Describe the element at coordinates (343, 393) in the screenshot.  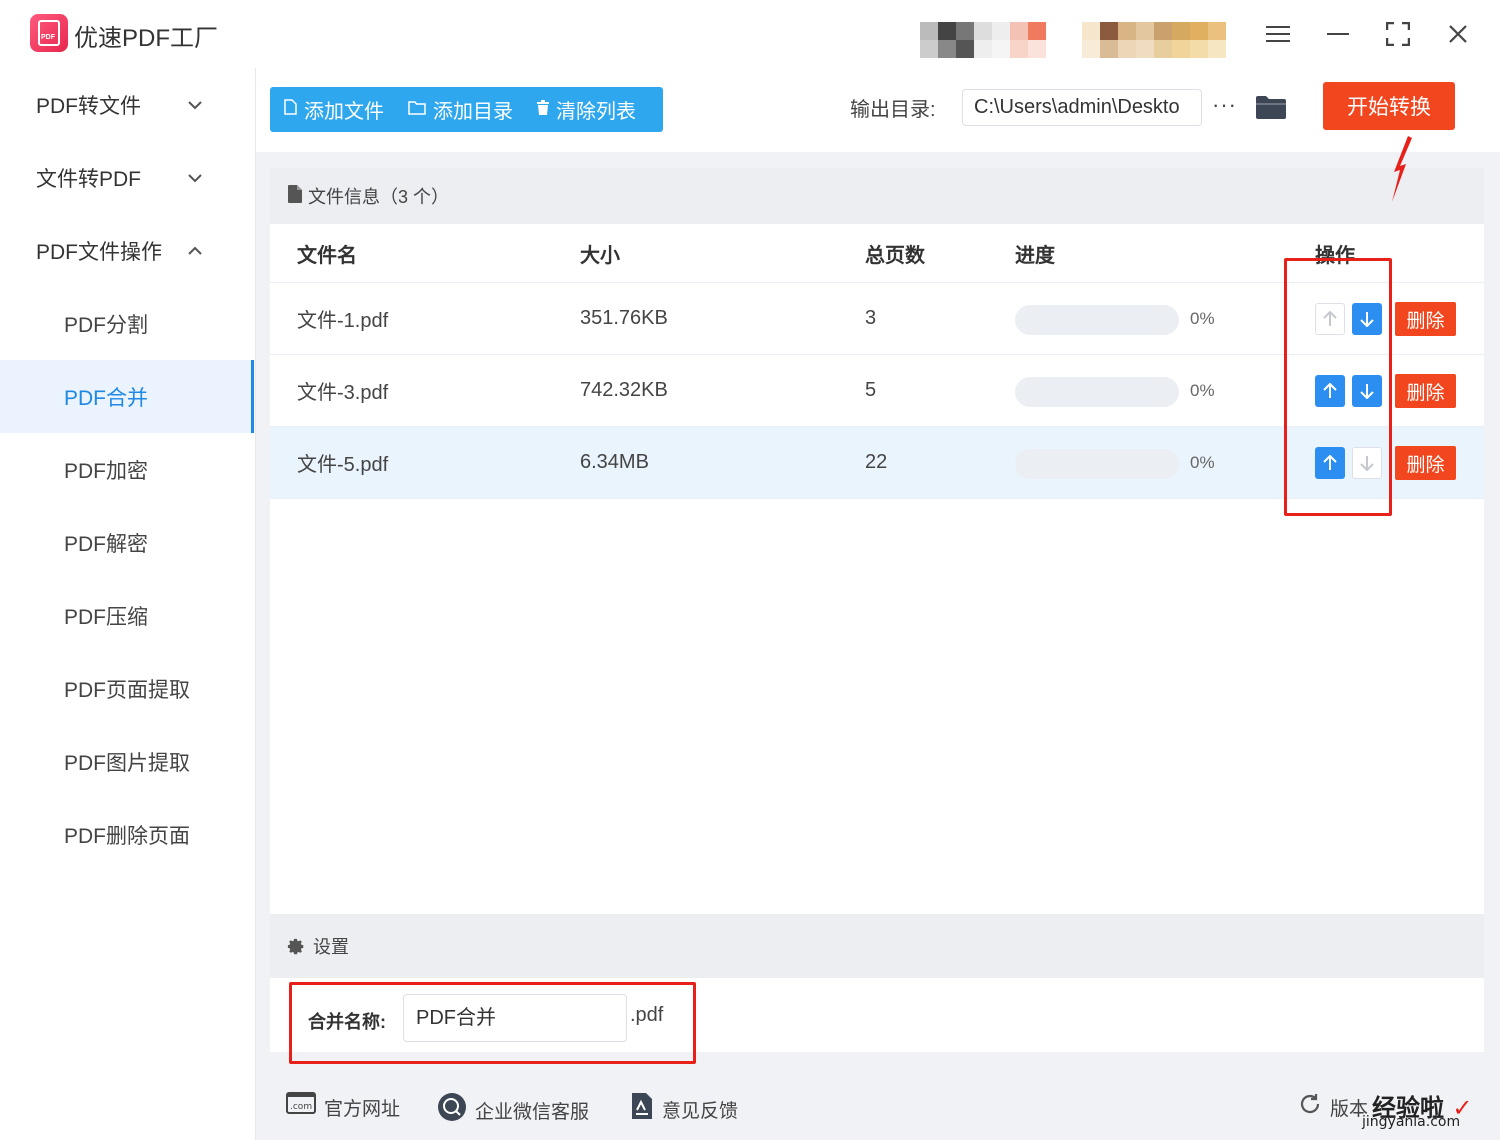
I see `file-name: 文件-3.pdf` at that location.